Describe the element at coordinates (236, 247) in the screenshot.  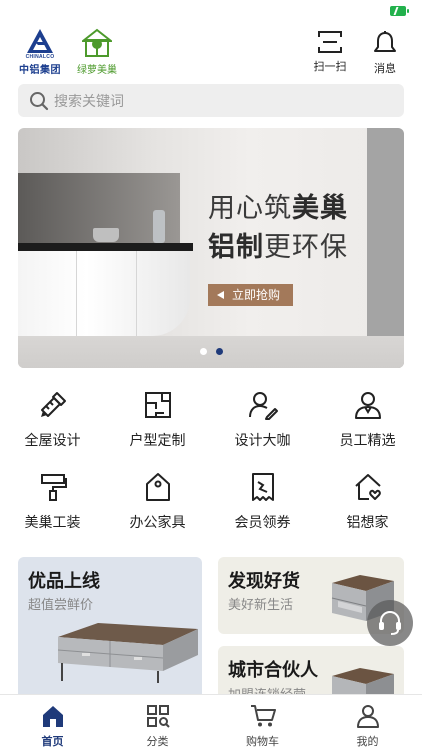
I see `banner-headline-2a: 铝制` at that location.